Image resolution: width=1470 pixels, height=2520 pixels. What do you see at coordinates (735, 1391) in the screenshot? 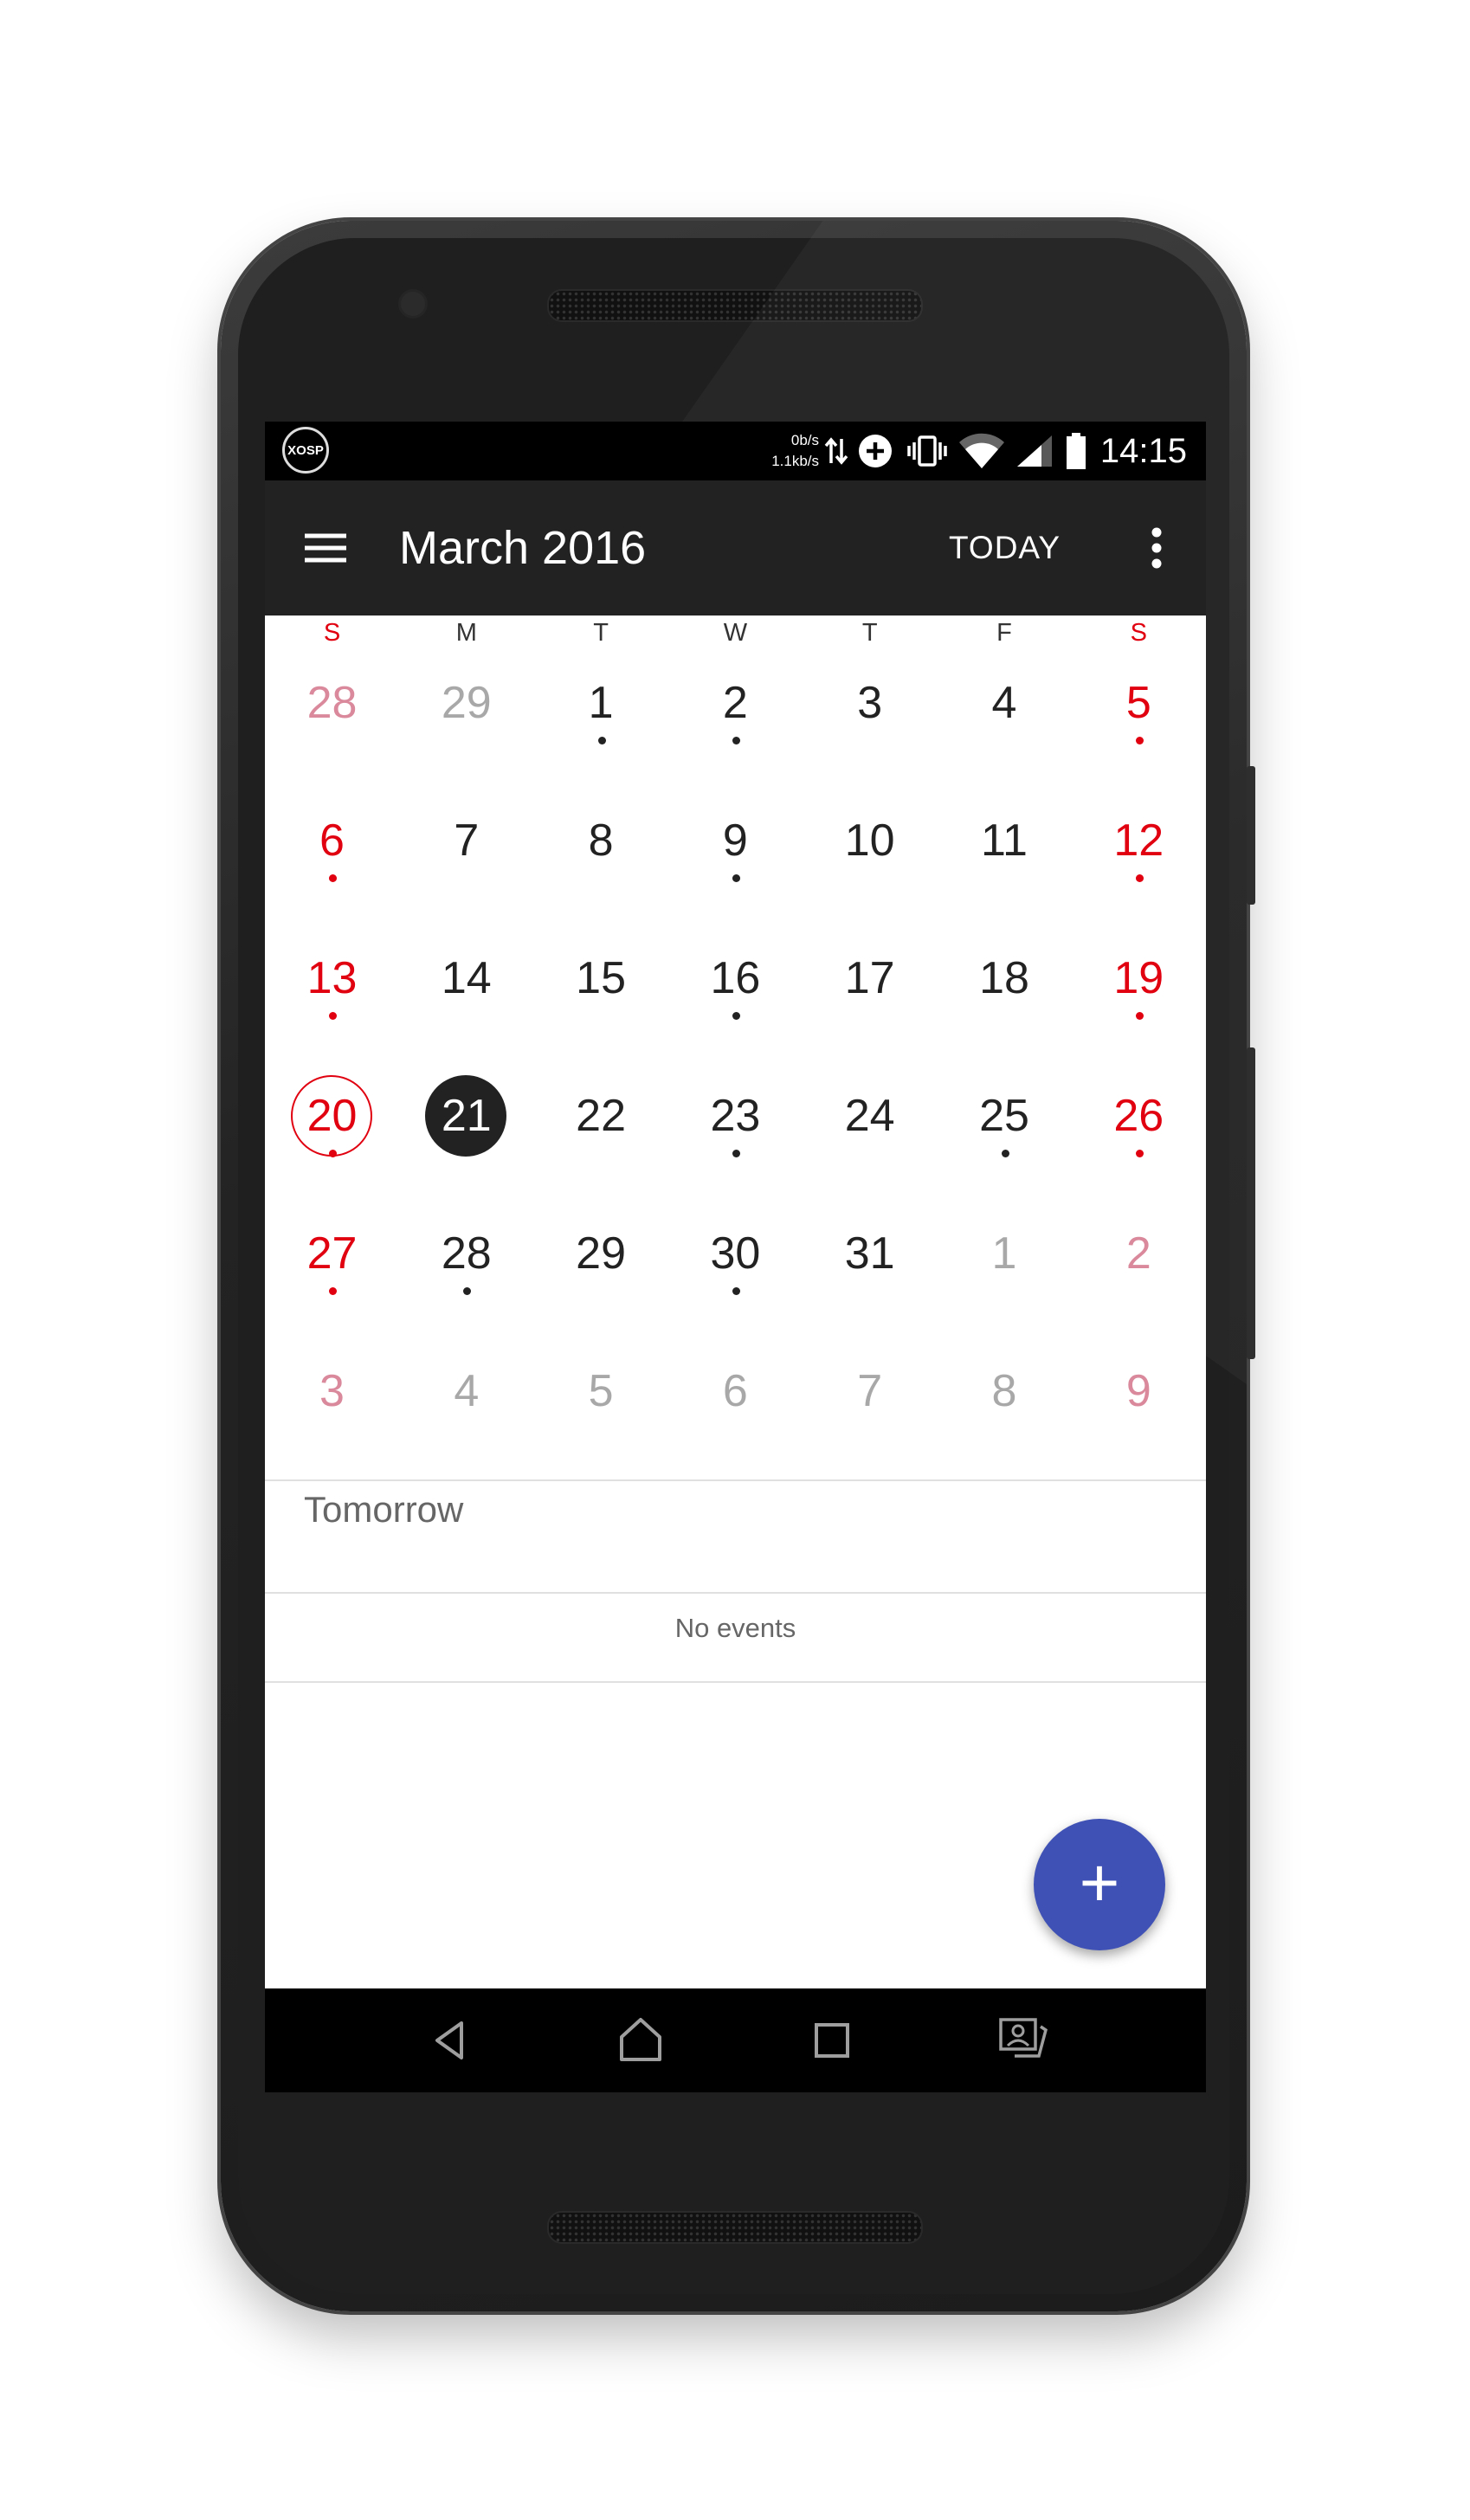
I see `day-number: 6` at bounding box center [735, 1391].